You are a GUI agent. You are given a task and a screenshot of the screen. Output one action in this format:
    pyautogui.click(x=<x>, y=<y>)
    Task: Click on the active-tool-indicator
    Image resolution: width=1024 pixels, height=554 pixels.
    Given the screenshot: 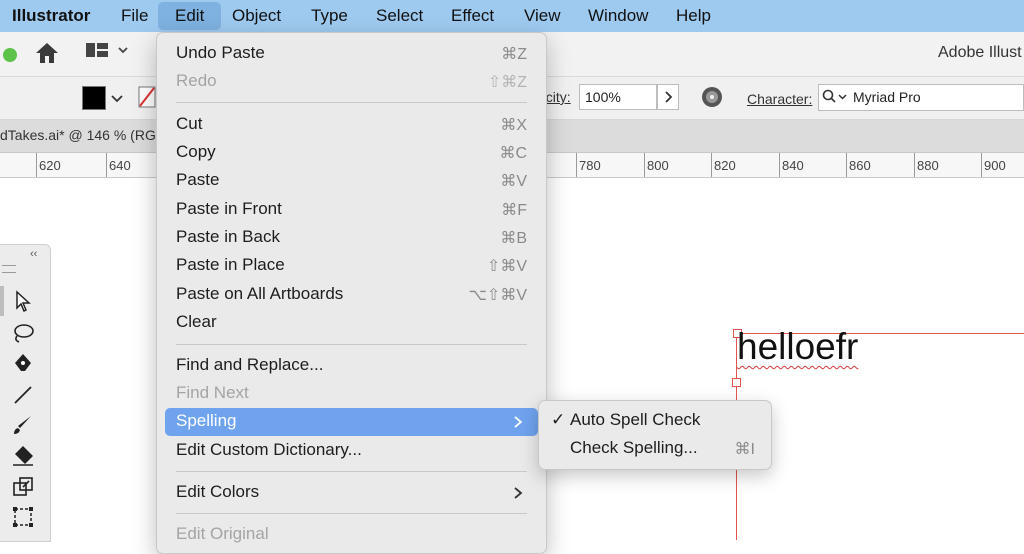 What is the action you would take?
    pyautogui.click(x=2, y=301)
    